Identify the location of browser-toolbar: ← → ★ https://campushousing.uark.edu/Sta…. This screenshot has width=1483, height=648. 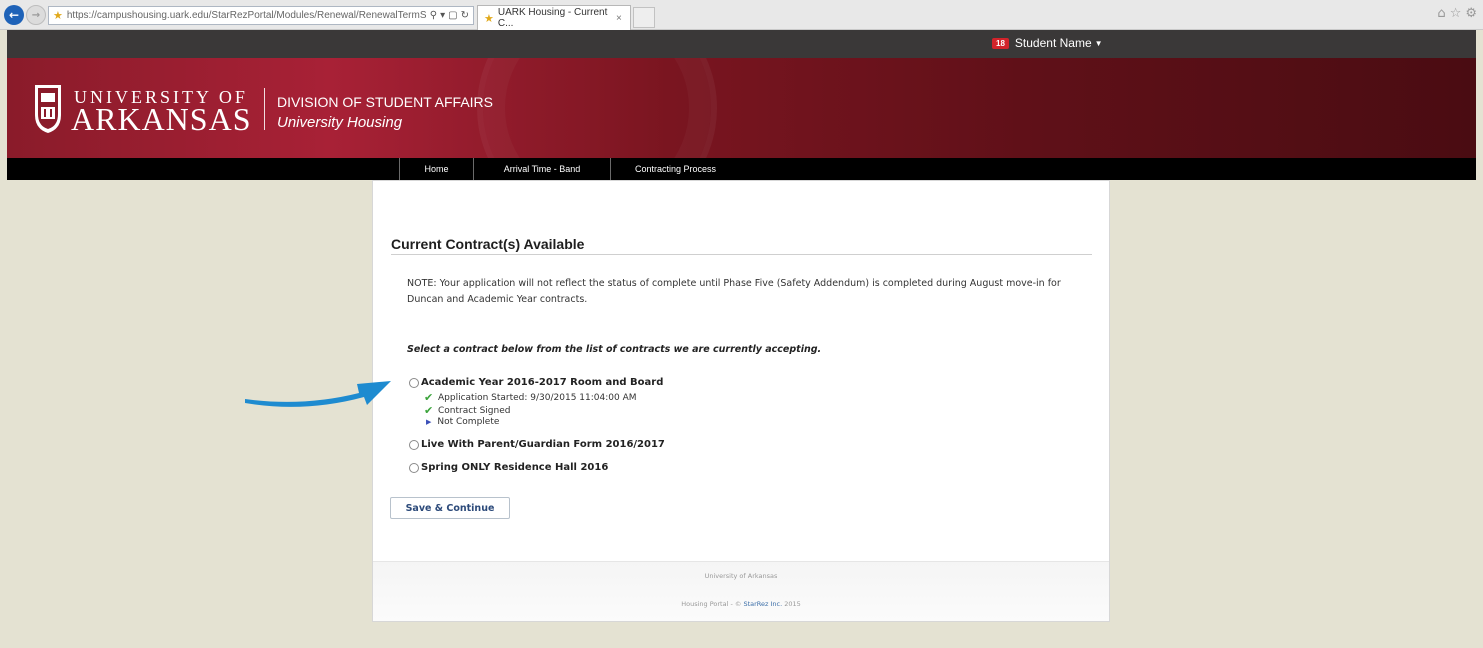
(741, 15).